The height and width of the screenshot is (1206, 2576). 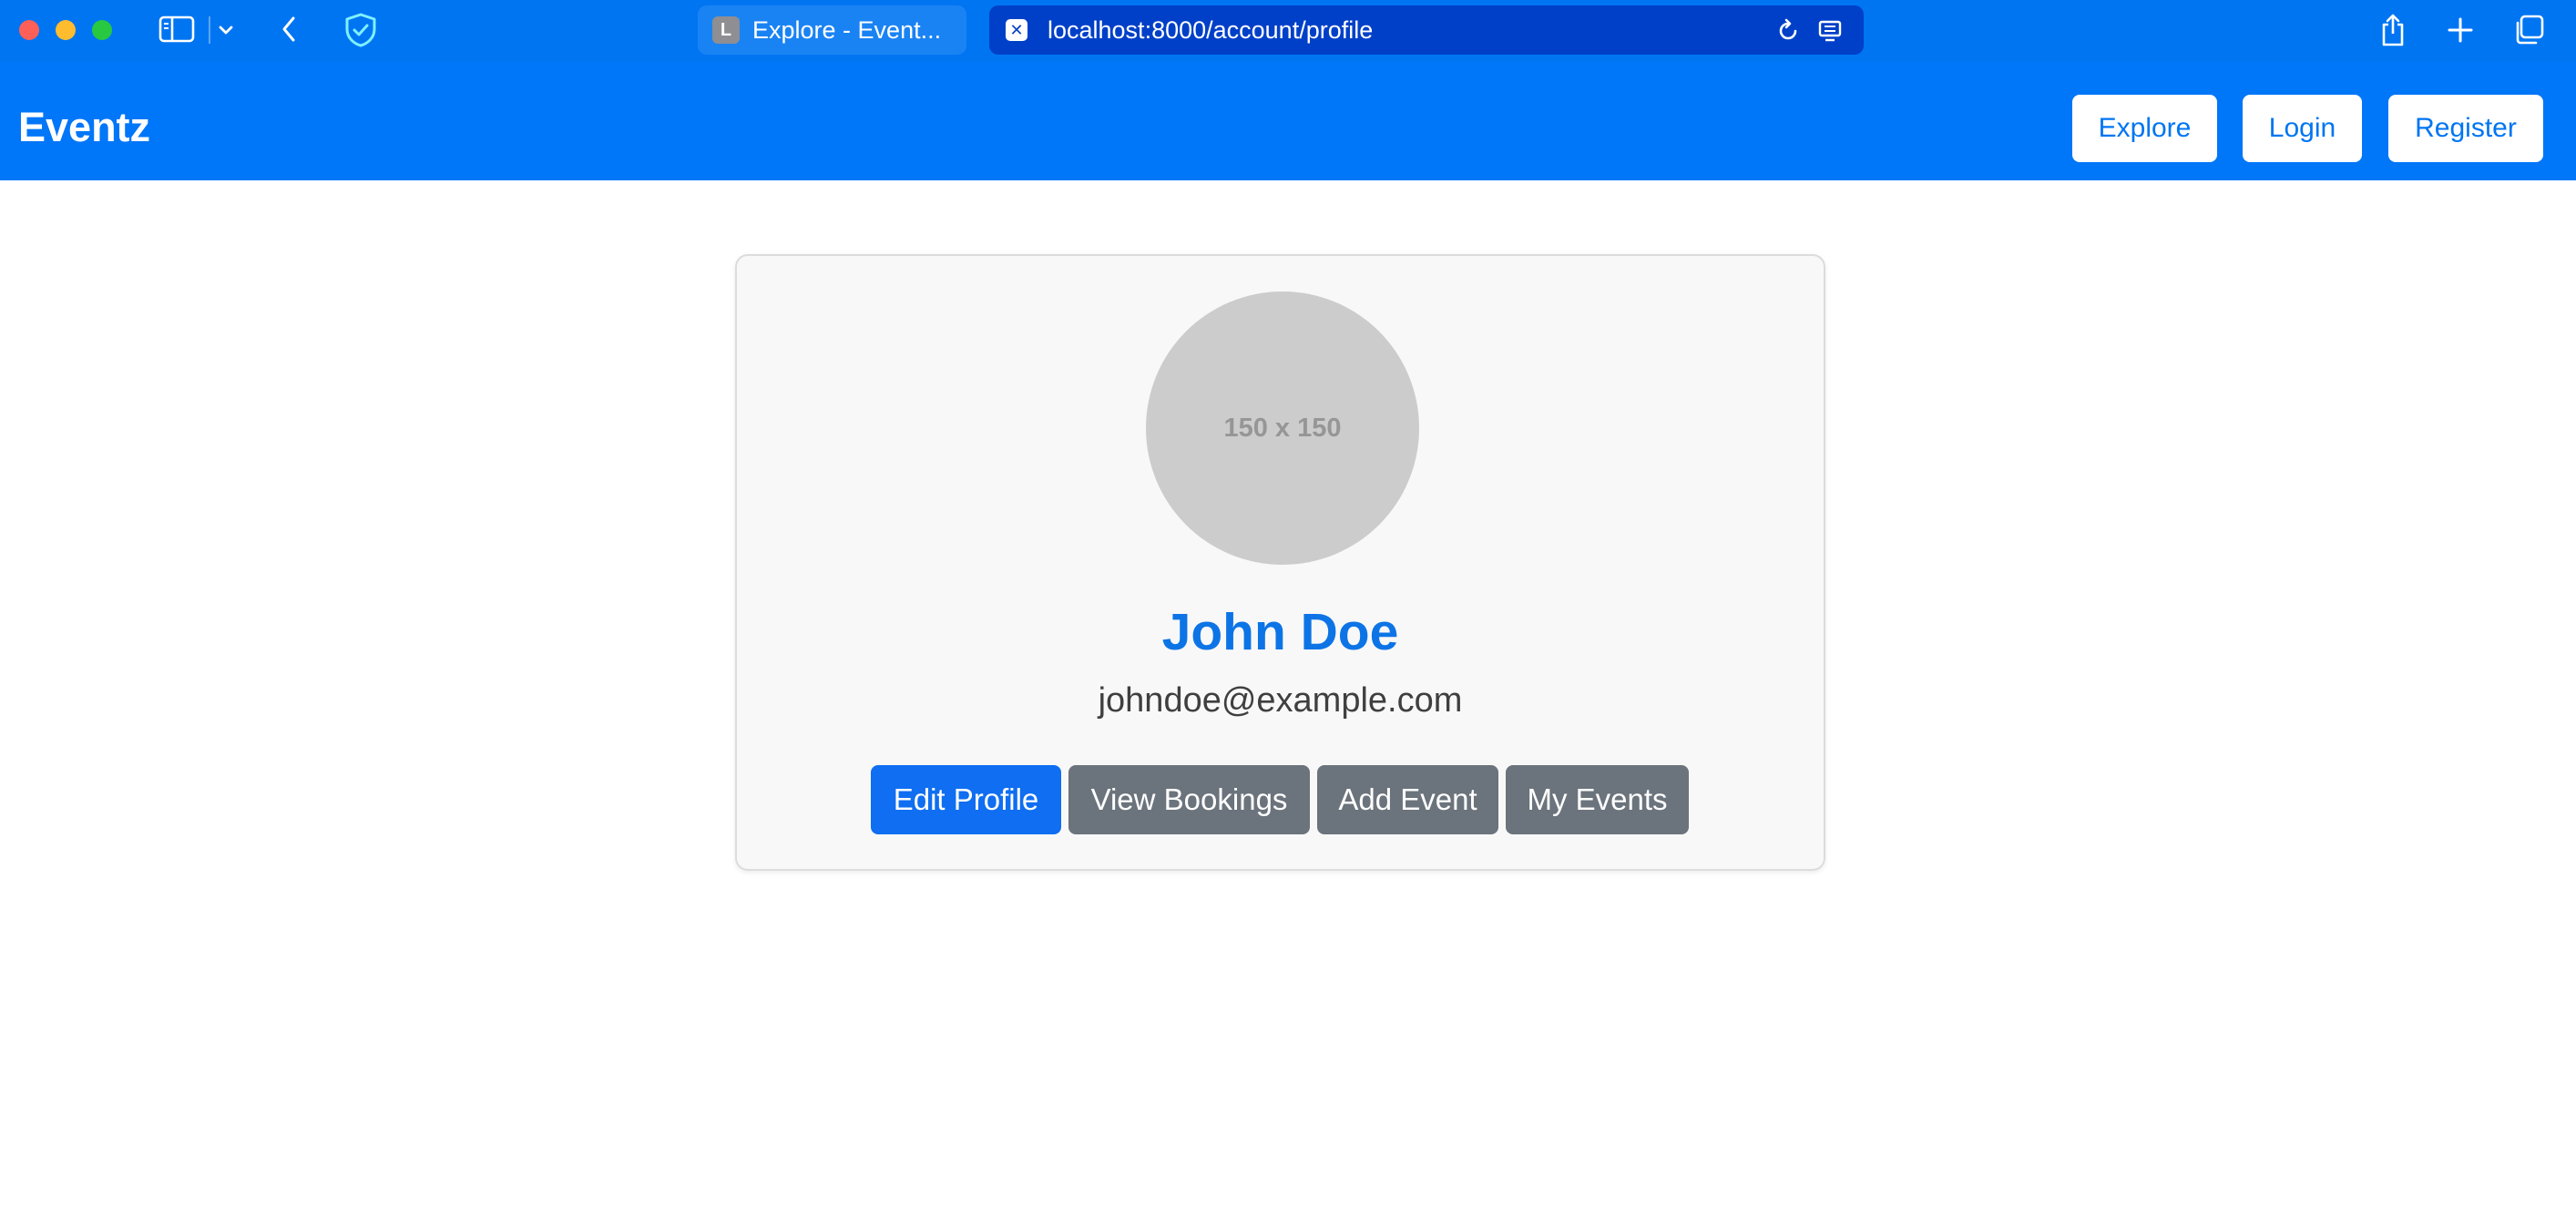 What do you see at coordinates (2303, 129) in the screenshot?
I see `login-button: Login` at bounding box center [2303, 129].